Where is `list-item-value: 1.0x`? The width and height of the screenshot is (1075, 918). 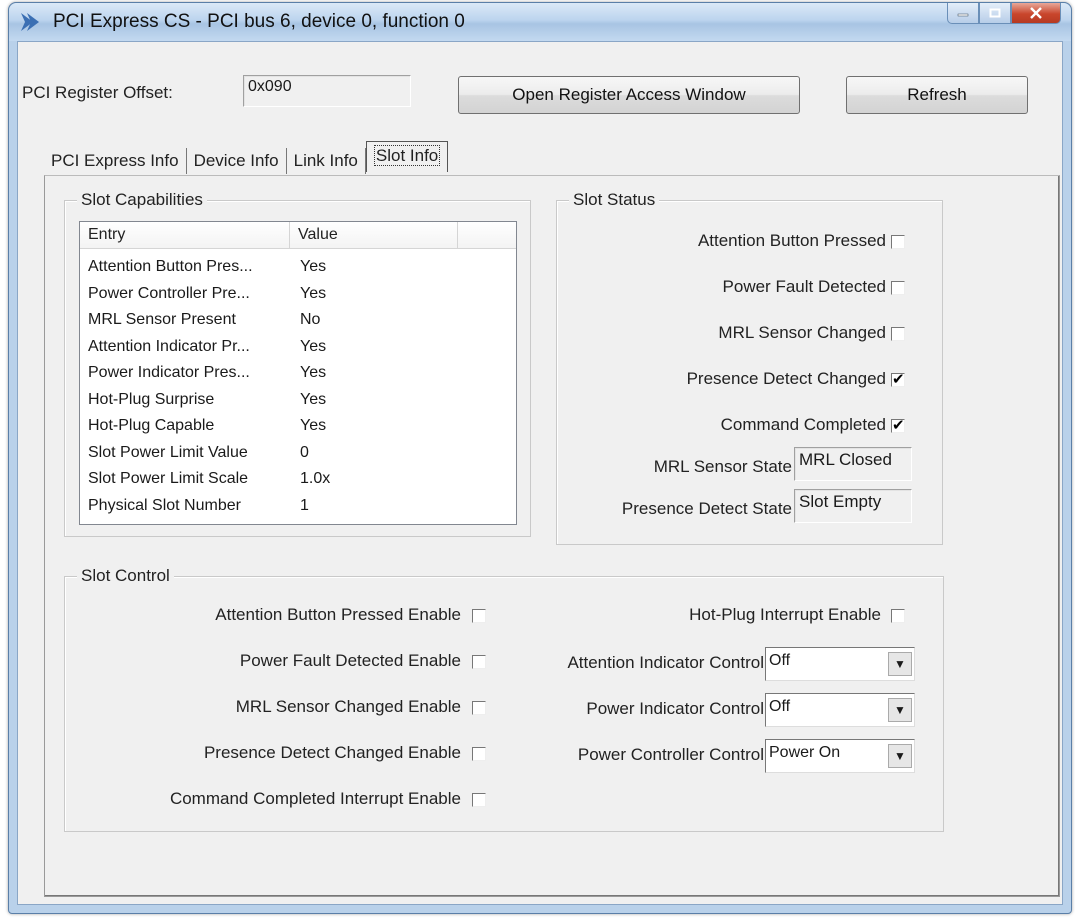 list-item-value: 1.0x is located at coordinates (315, 478).